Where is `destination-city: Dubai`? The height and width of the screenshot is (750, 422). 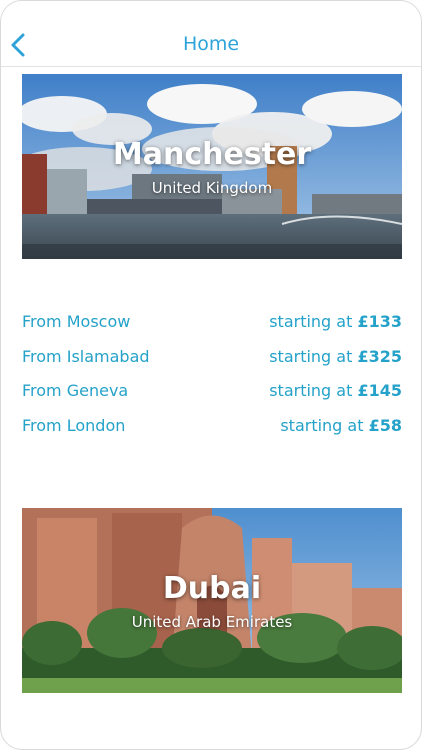
destination-city: Dubai is located at coordinates (212, 588).